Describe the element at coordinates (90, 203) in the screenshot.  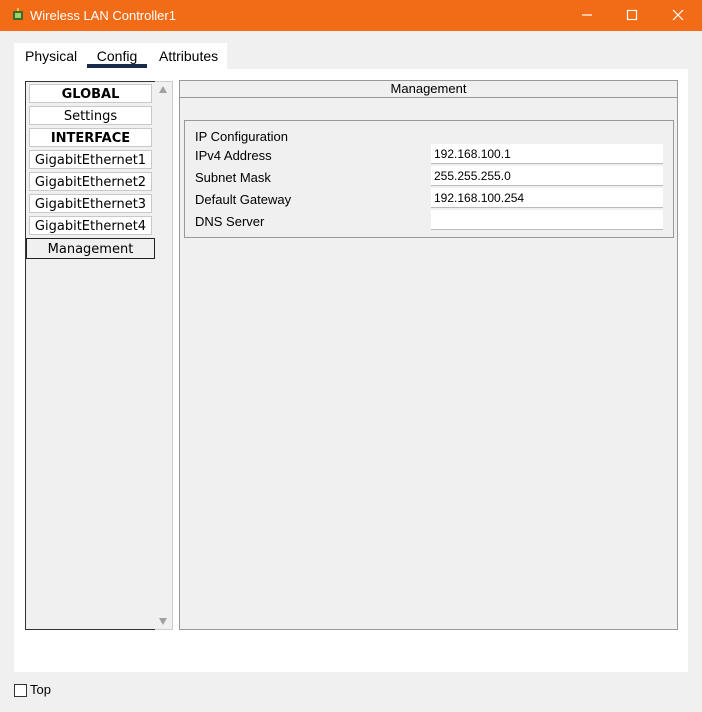
I see `sidebar-item-gigabitethernet3: GigabitEthernet3` at that location.